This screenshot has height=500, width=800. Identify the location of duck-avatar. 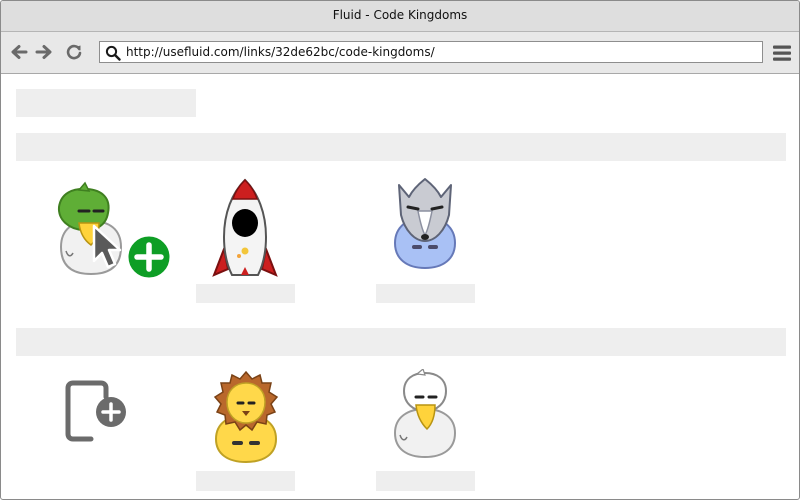
(113, 231).